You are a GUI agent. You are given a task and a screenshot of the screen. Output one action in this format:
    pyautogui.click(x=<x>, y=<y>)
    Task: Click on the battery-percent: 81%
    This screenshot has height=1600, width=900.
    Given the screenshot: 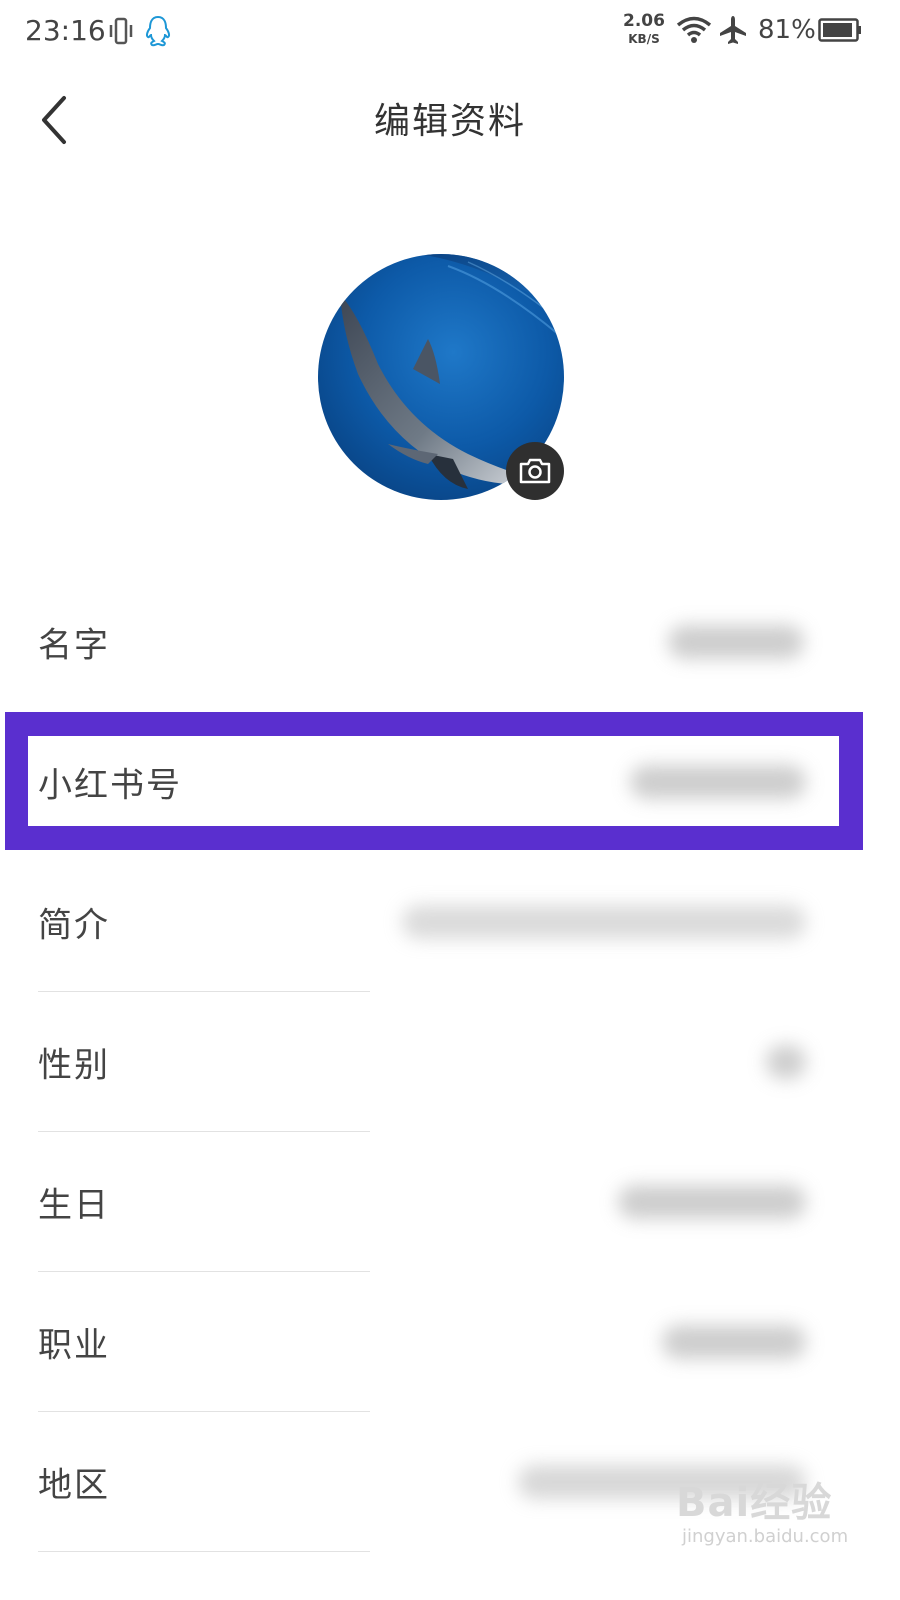 What is the action you would take?
    pyautogui.click(x=787, y=30)
    